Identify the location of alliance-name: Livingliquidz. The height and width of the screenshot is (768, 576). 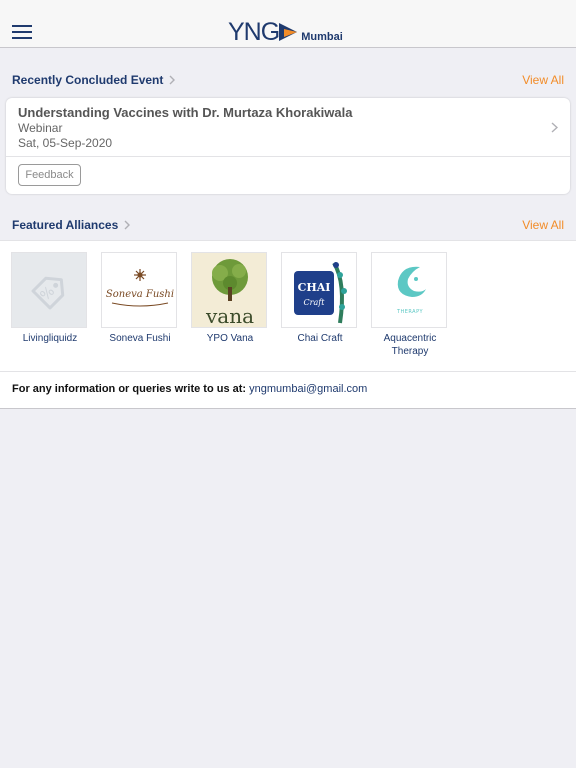
(50, 338).